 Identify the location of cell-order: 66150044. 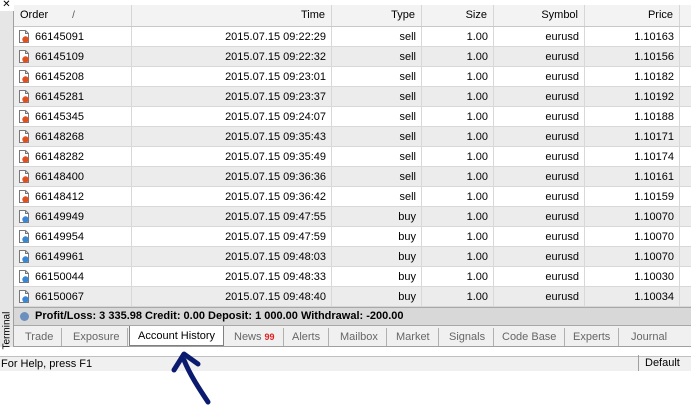
(73, 277).